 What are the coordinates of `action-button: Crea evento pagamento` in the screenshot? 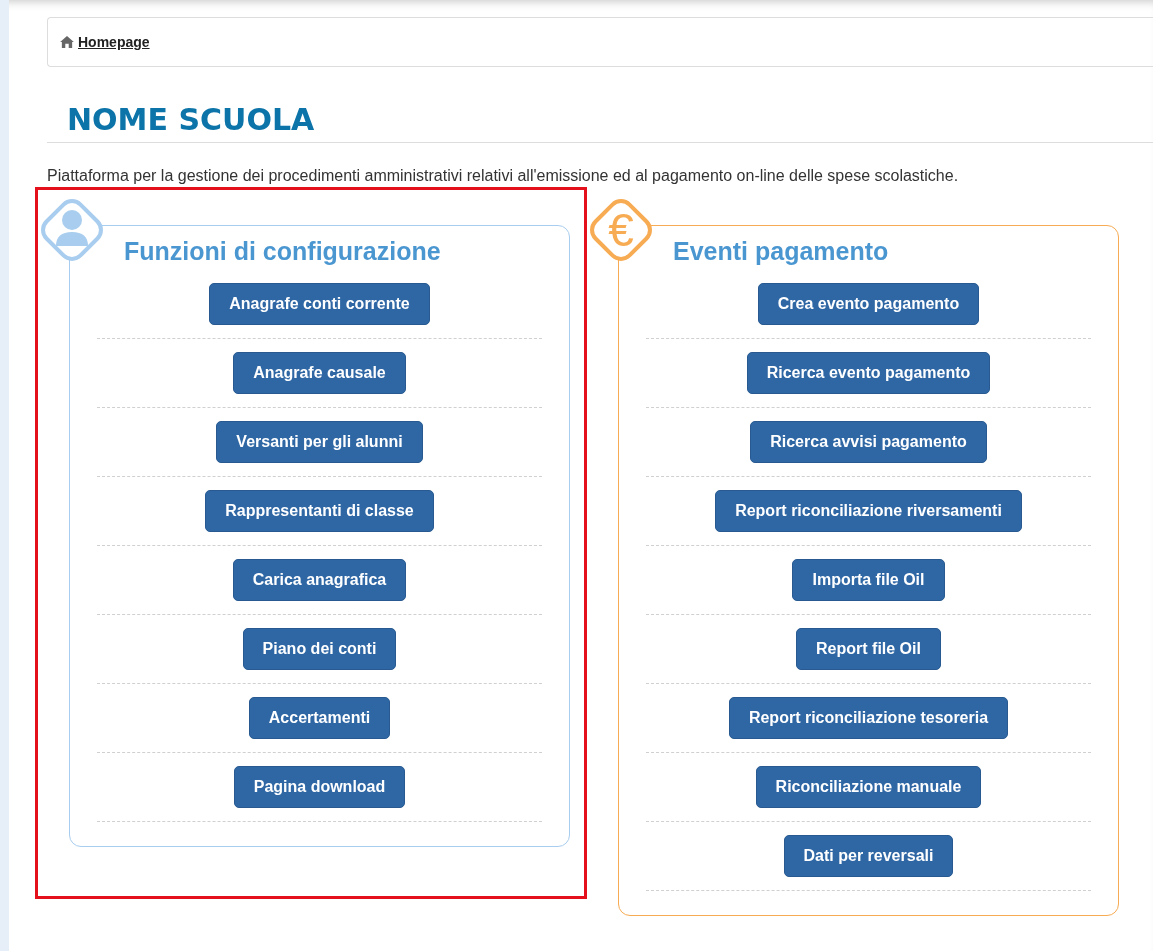 It's located at (868, 304).